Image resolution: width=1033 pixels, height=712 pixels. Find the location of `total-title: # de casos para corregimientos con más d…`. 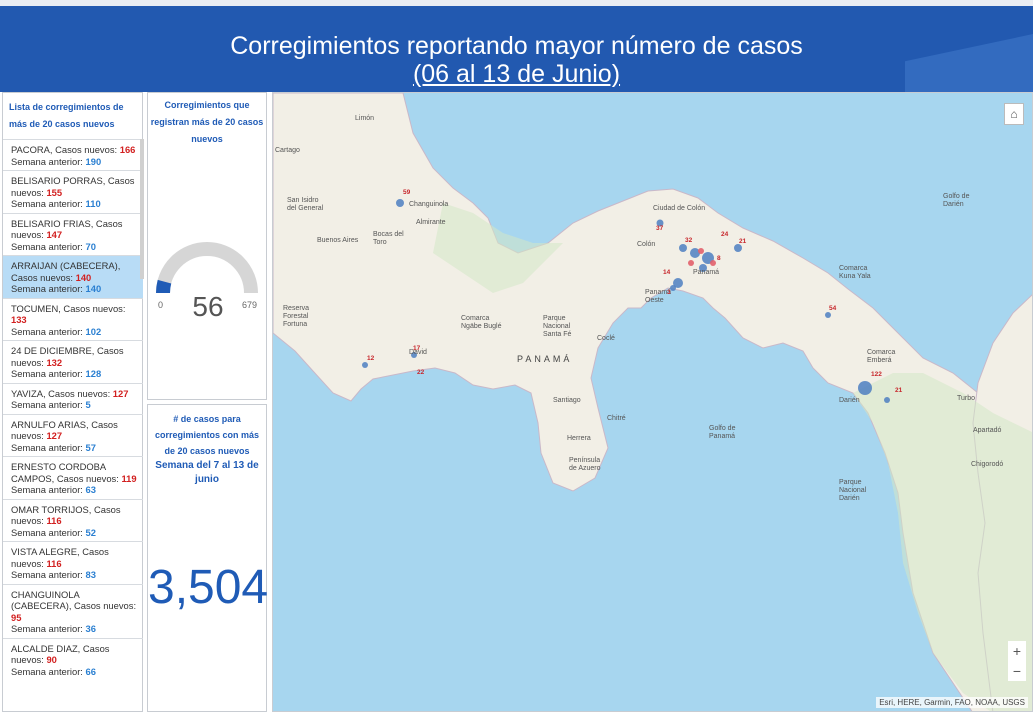

total-title: # de casos para corregimientos con más d… is located at coordinates (207, 435).